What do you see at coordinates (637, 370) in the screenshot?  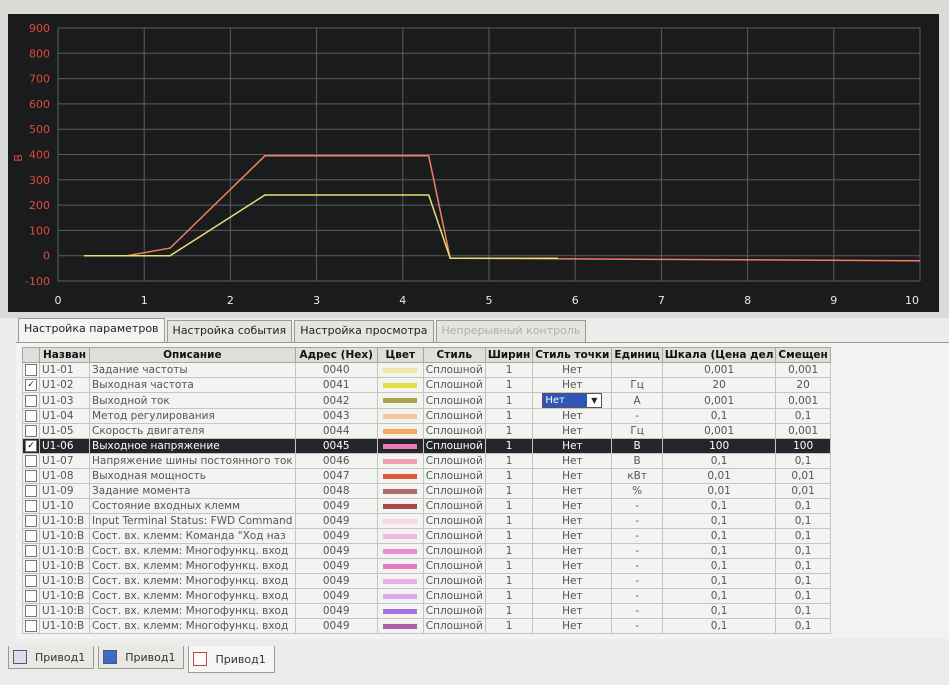 I see `row-unit` at bounding box center [637, 370].